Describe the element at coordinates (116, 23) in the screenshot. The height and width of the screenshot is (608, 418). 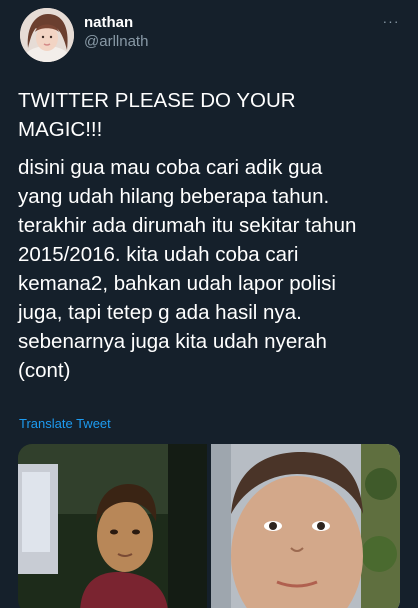
I see `display-name: nathan` at that location.